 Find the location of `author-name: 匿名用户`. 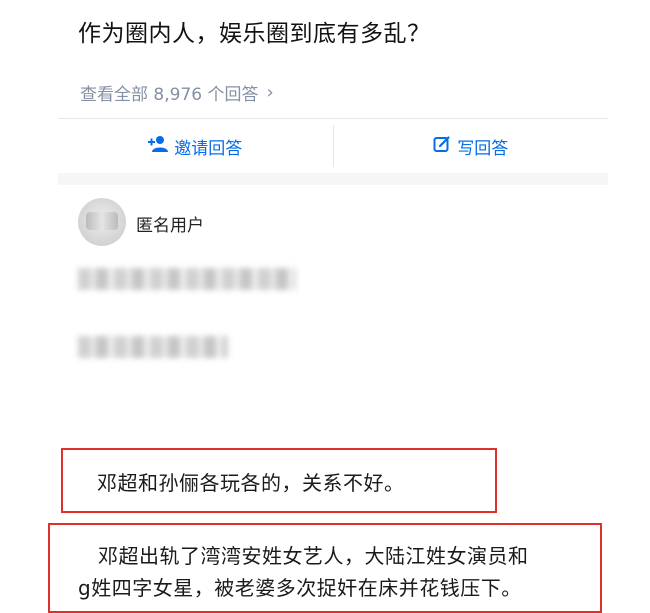

author-name: 匿名用户 is located at coordinates (170, 223).